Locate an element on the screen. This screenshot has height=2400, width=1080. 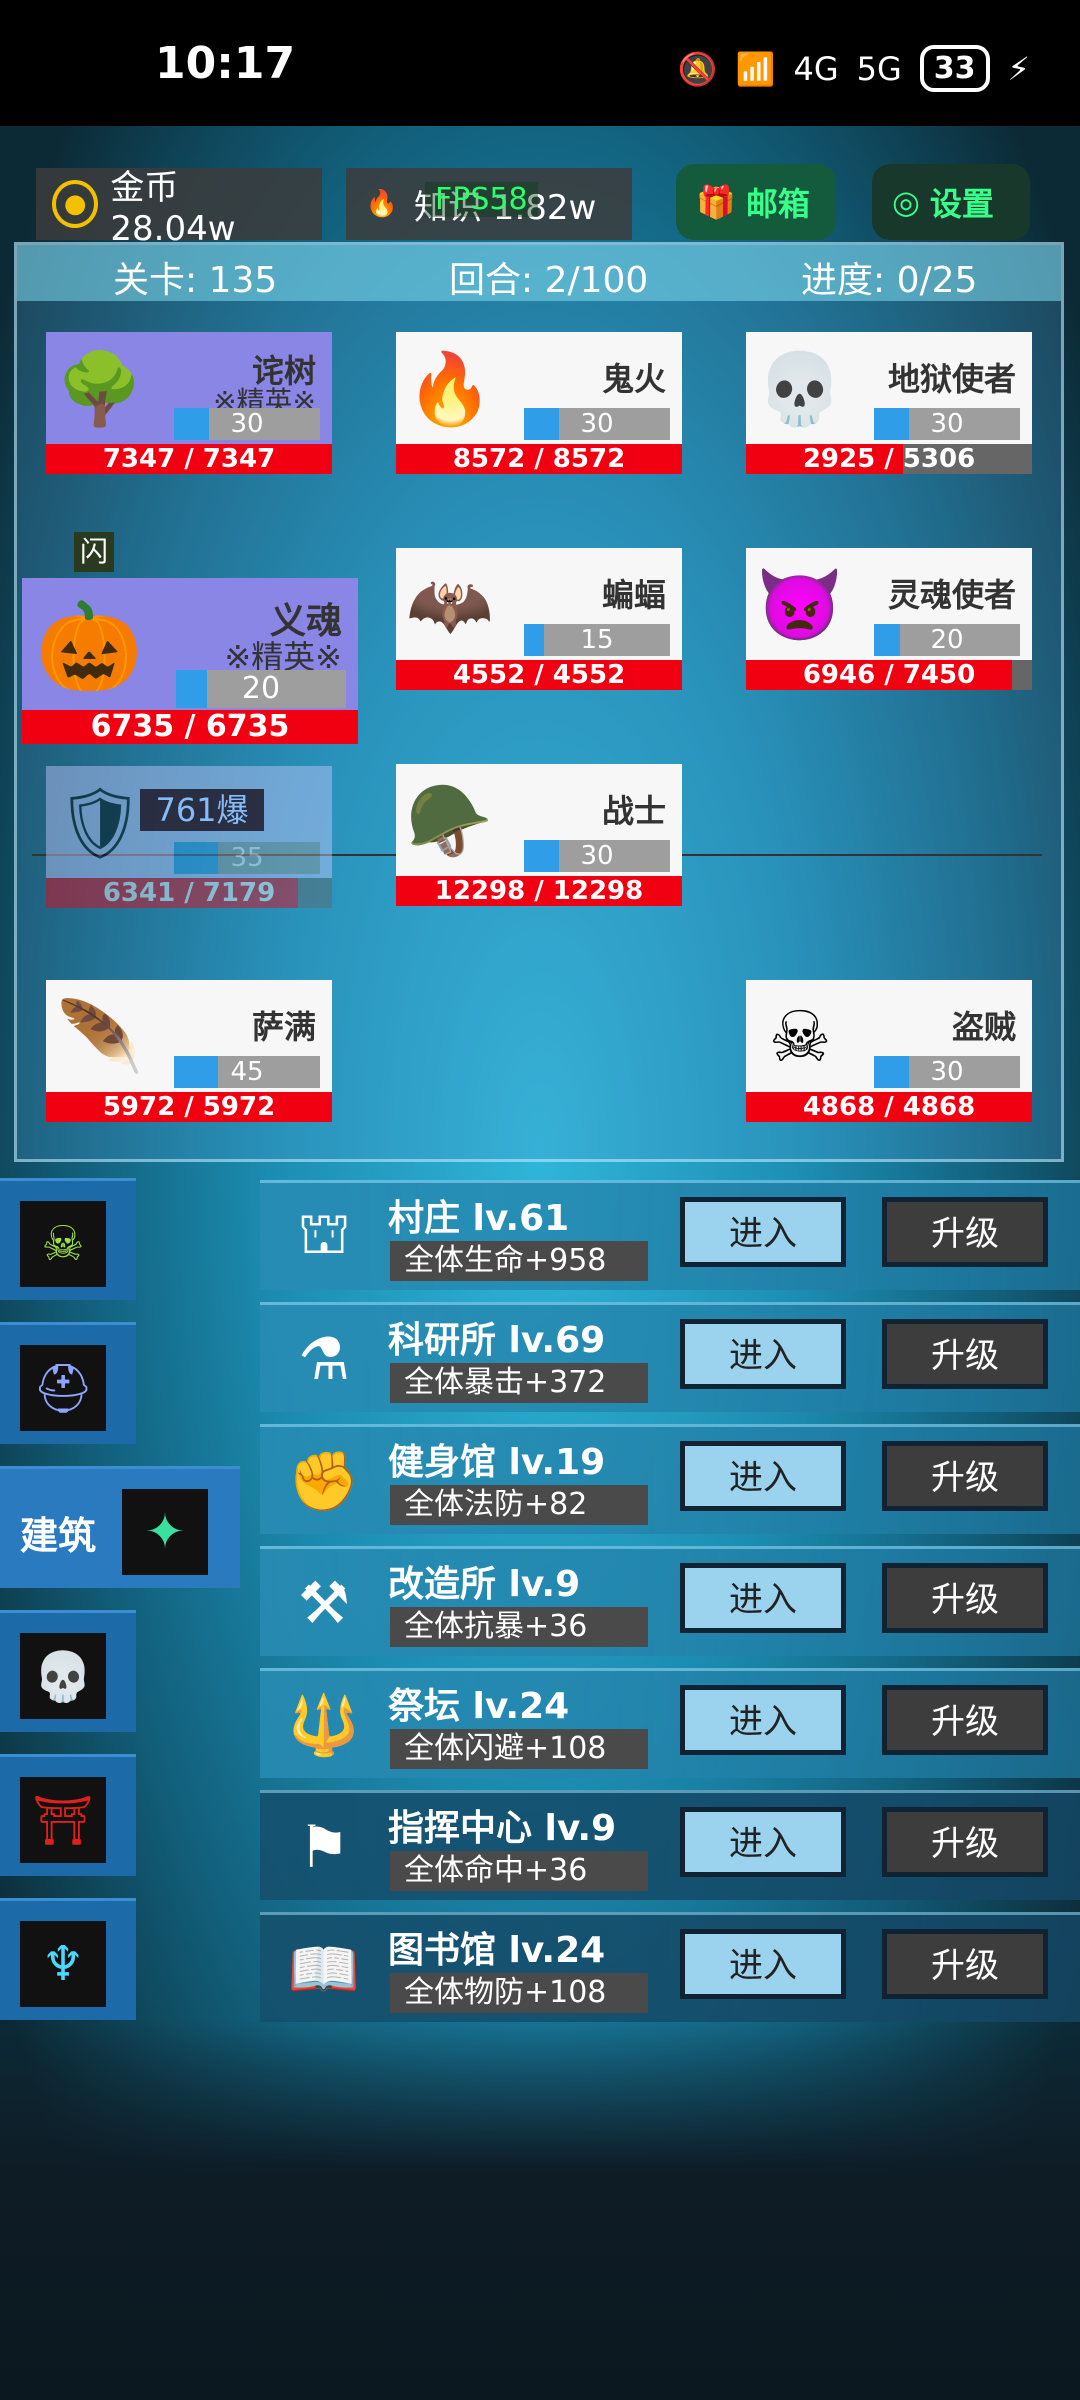
mail-button: 🎁 邮箱 is located at coordinates (756, 202).